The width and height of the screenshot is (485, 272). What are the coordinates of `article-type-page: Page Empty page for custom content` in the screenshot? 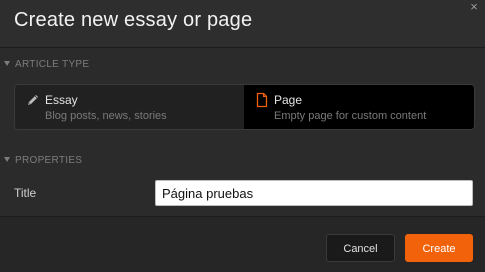 It's located at (359, 107).